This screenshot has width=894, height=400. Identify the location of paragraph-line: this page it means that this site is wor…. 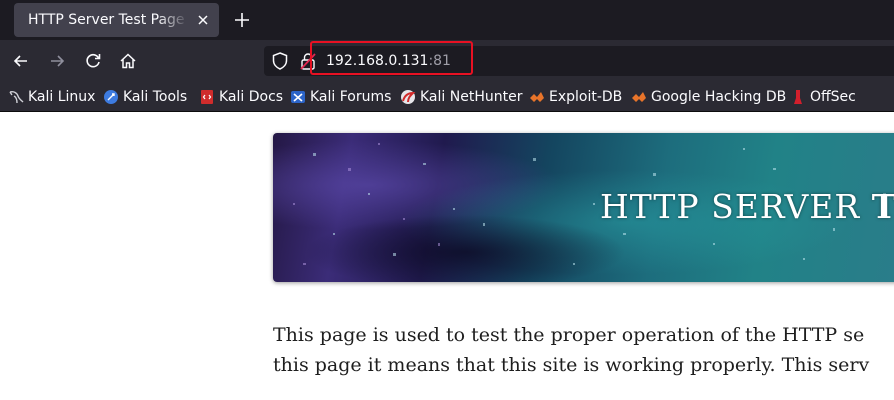
(571, 365).